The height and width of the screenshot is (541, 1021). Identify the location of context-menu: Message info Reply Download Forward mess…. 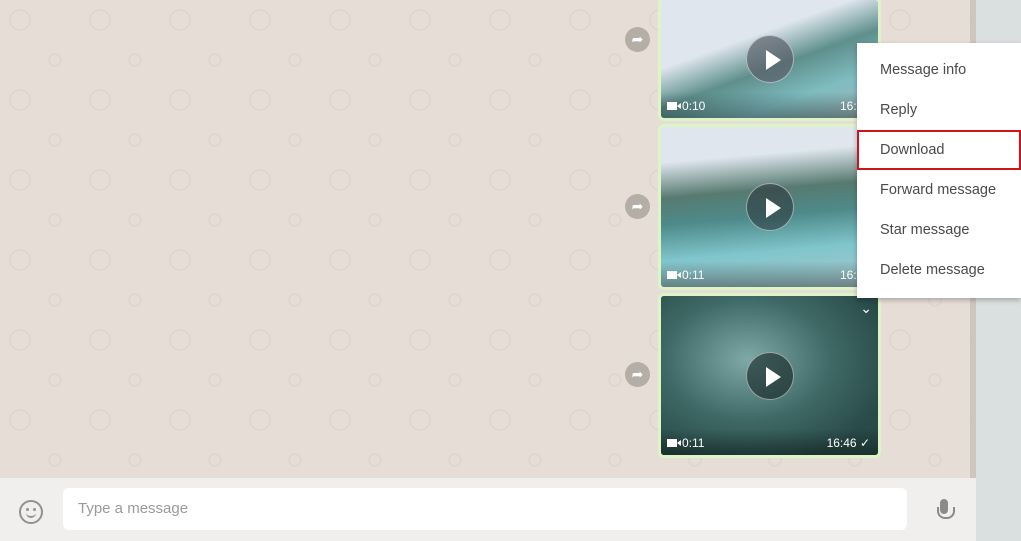
(939, 170).